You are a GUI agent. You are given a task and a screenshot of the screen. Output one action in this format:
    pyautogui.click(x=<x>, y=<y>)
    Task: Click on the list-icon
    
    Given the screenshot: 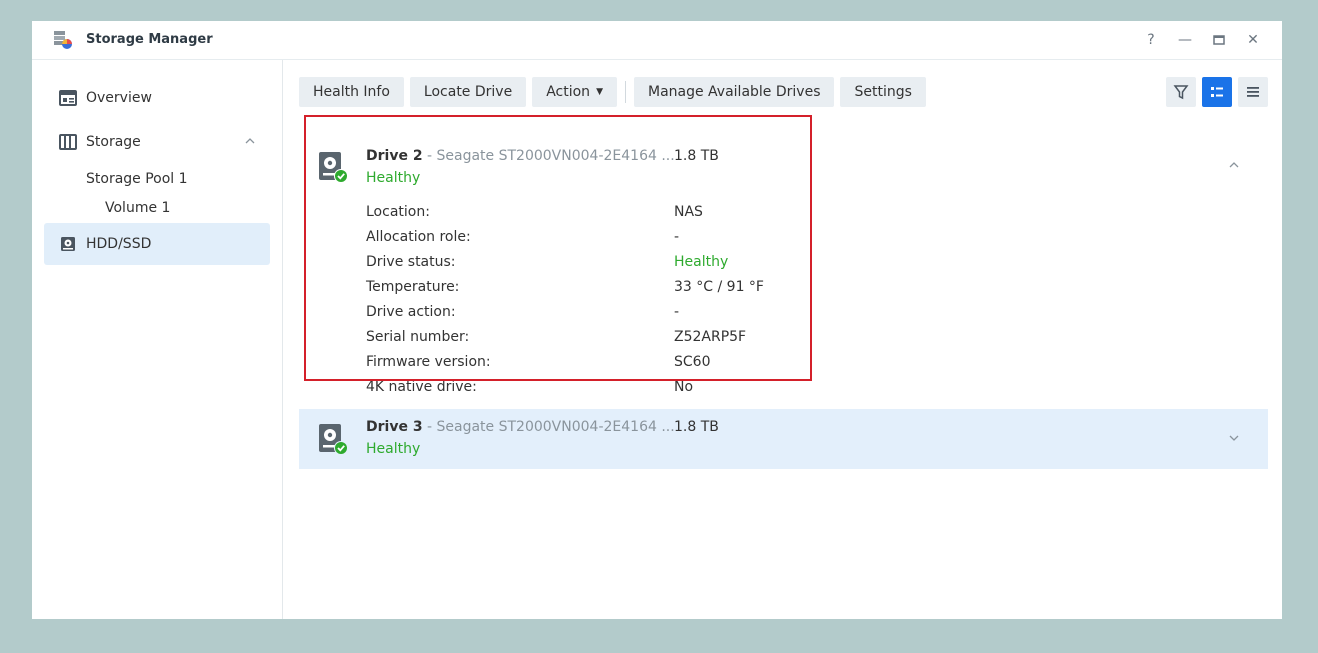 What is the action you would take?
    pyautogui.click(x=1253, y=92)
    